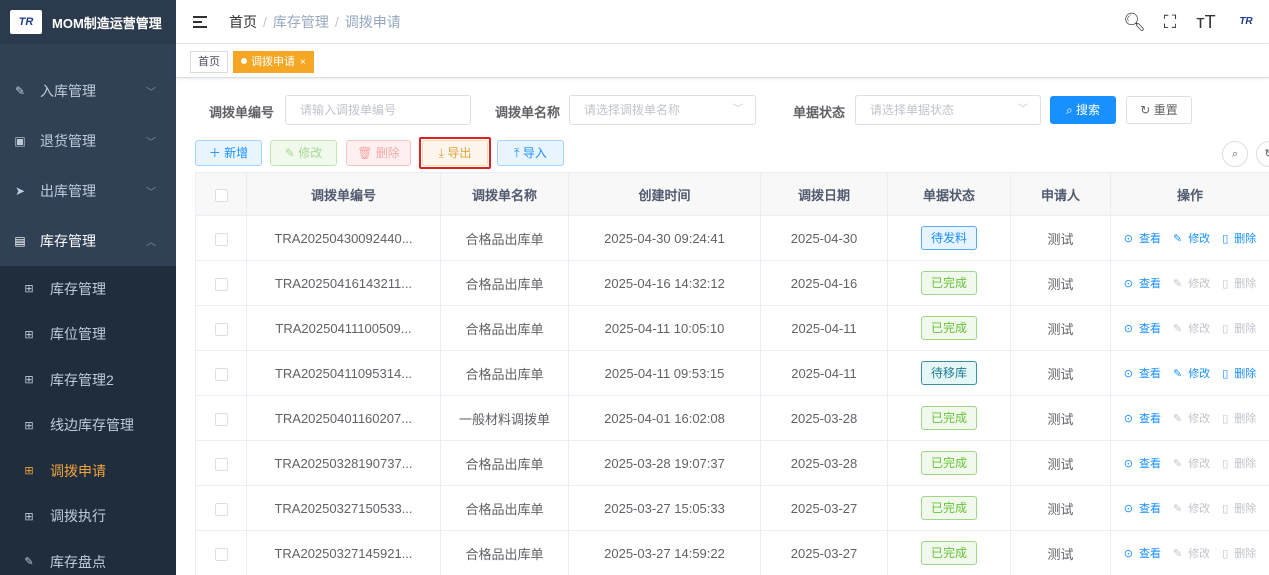 The image size is (1269, 575). I want to click on cell-ops: ⊙ 查看 ✎ 修改 ▯ 删除, so click(1189, 283).